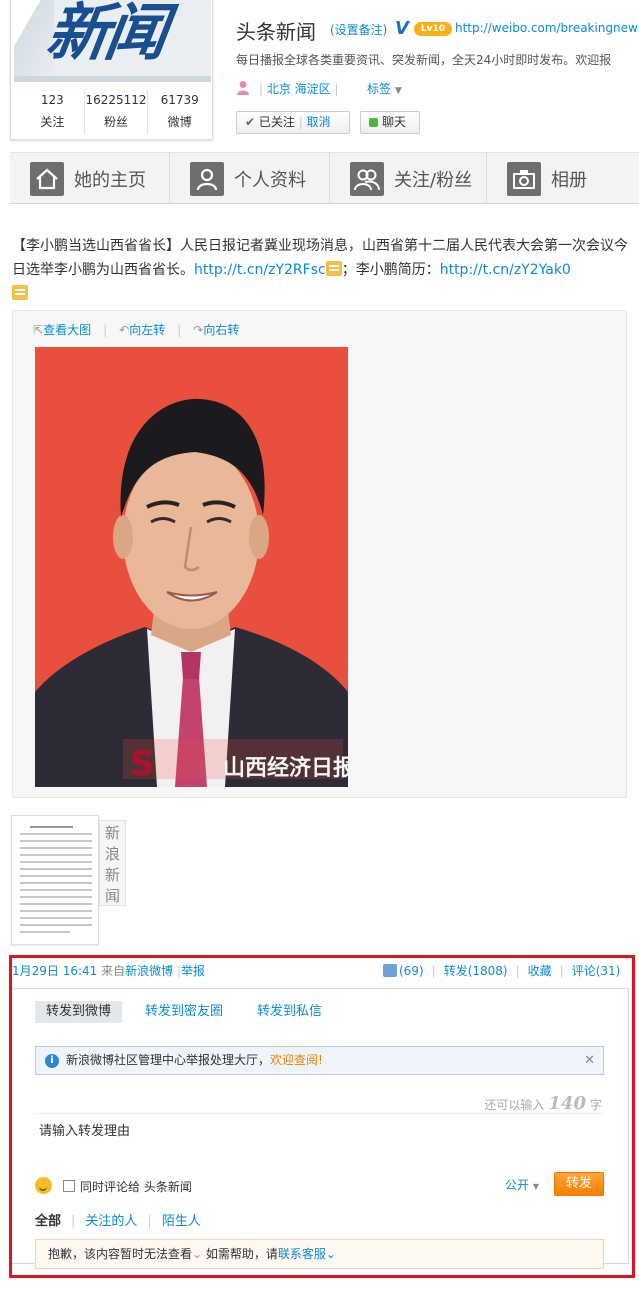 The height and width of the screenshot is (1290, 639). I want to click on location-text: 北京 海淀区, so click(298, 89).